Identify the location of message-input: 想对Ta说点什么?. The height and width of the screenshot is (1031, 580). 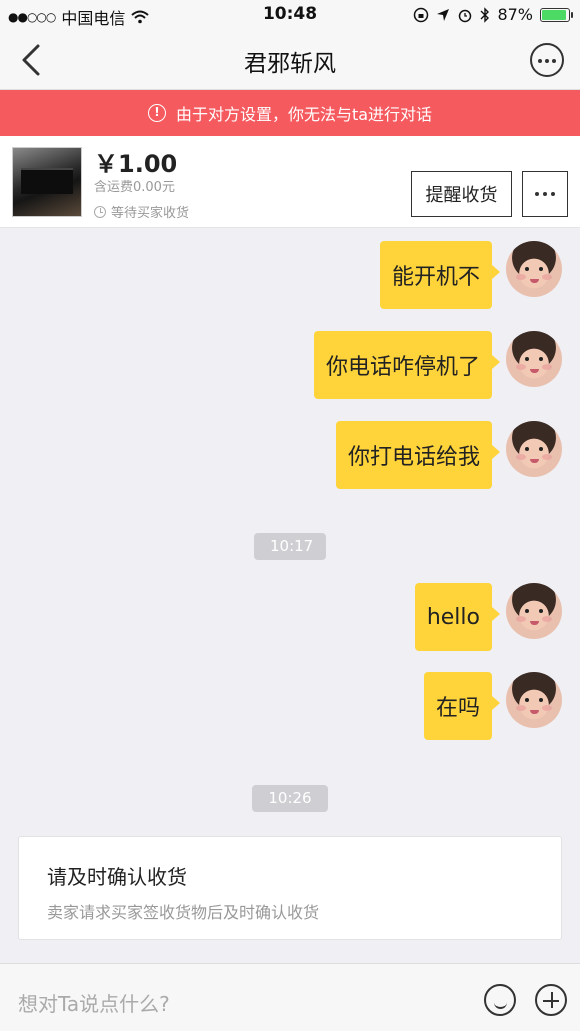
(94, 1002).